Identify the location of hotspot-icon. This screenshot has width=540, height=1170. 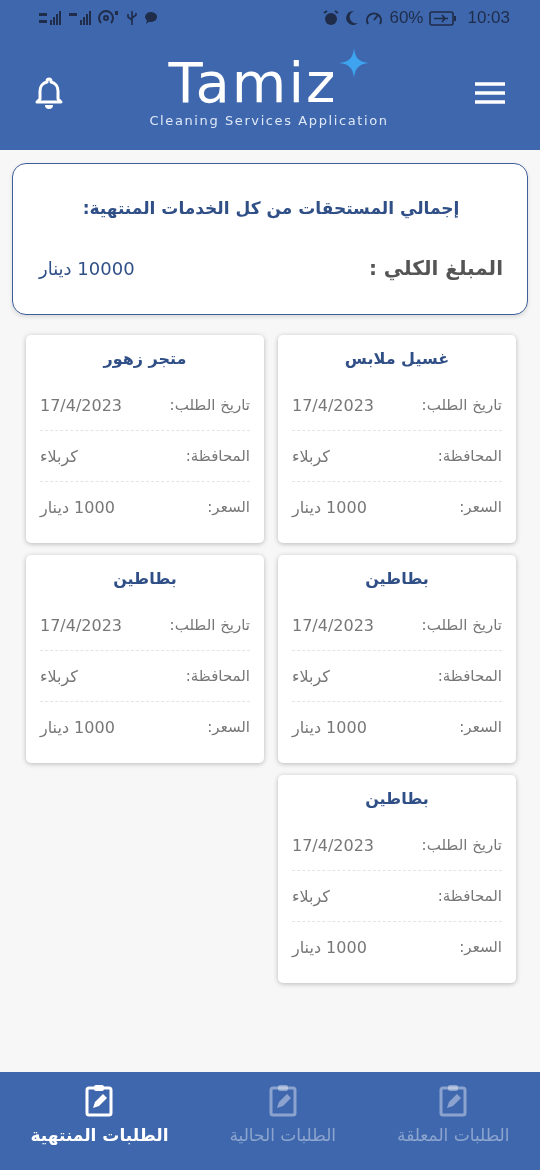
(109, 18).